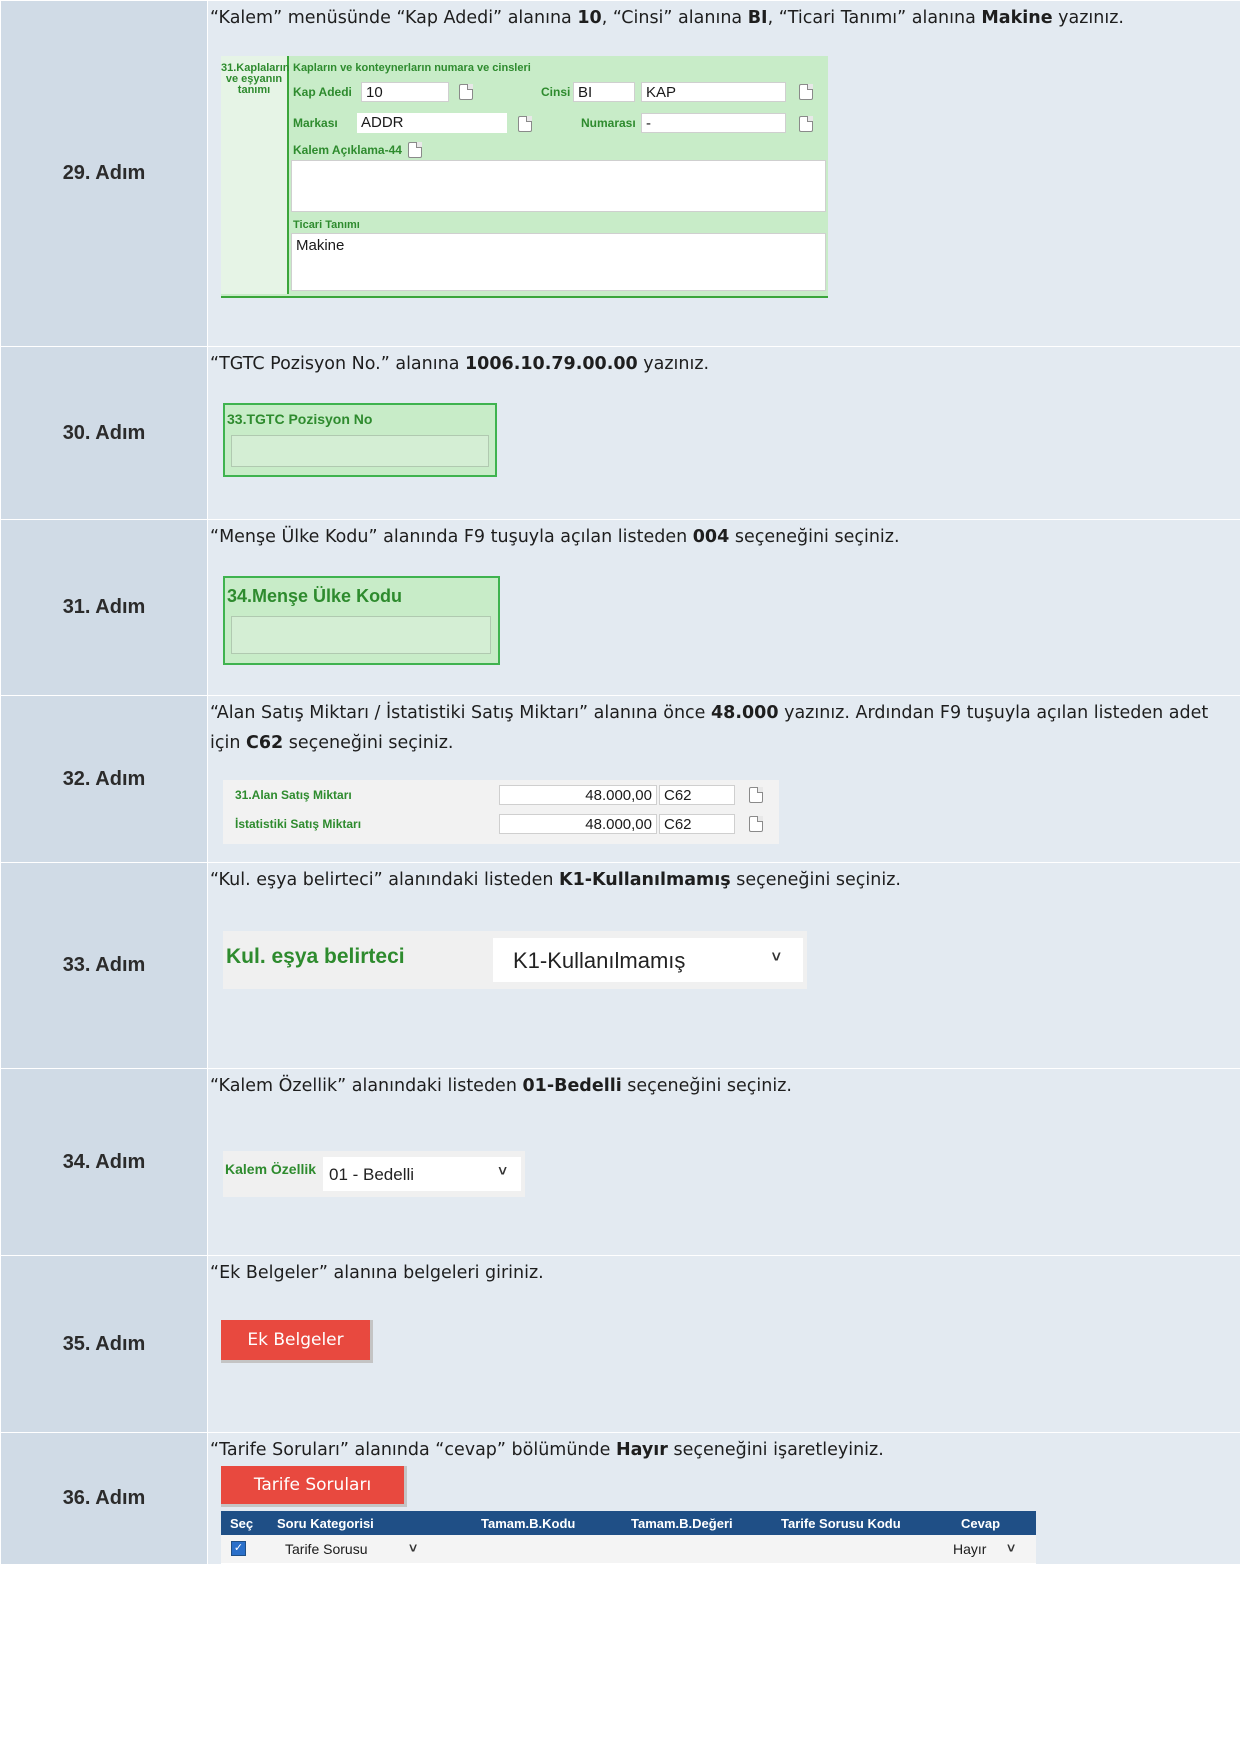 This screenshot has height=1764, width=1240. What do you see at coordinates (104, 607) in the screenshot?
I see `step-number: 31. Adım` at bounding box center [104, 607].